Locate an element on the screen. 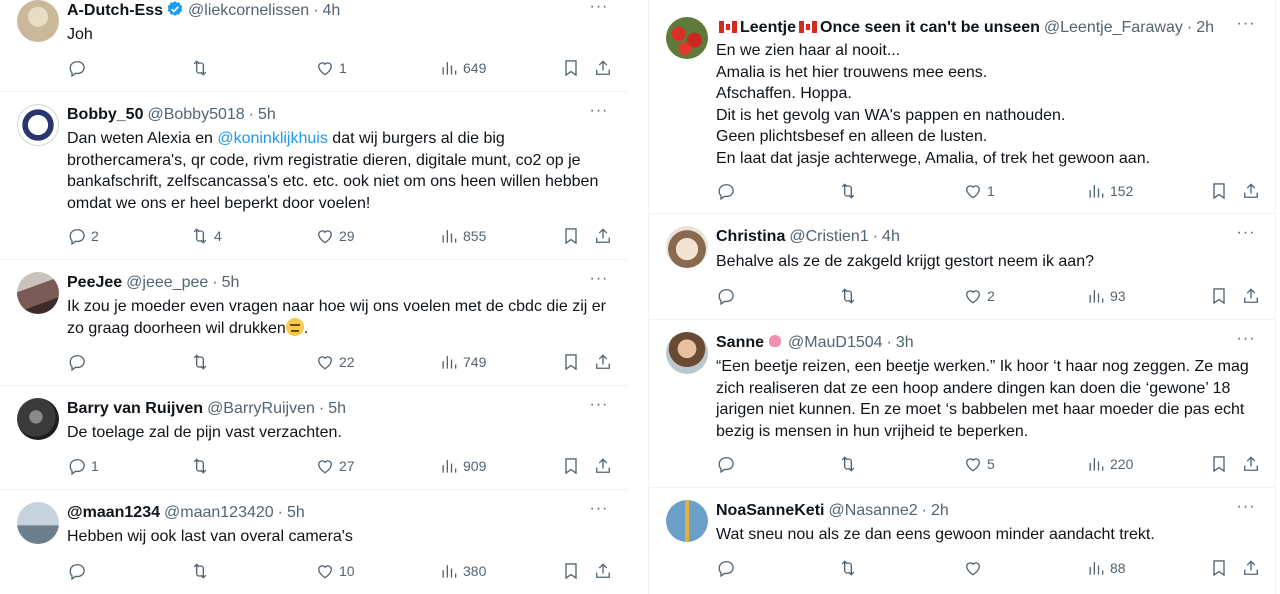 Image resolution: width=1280 pixels, height=594 pixels. views-button: 855 is located at coordinates (462, 236).